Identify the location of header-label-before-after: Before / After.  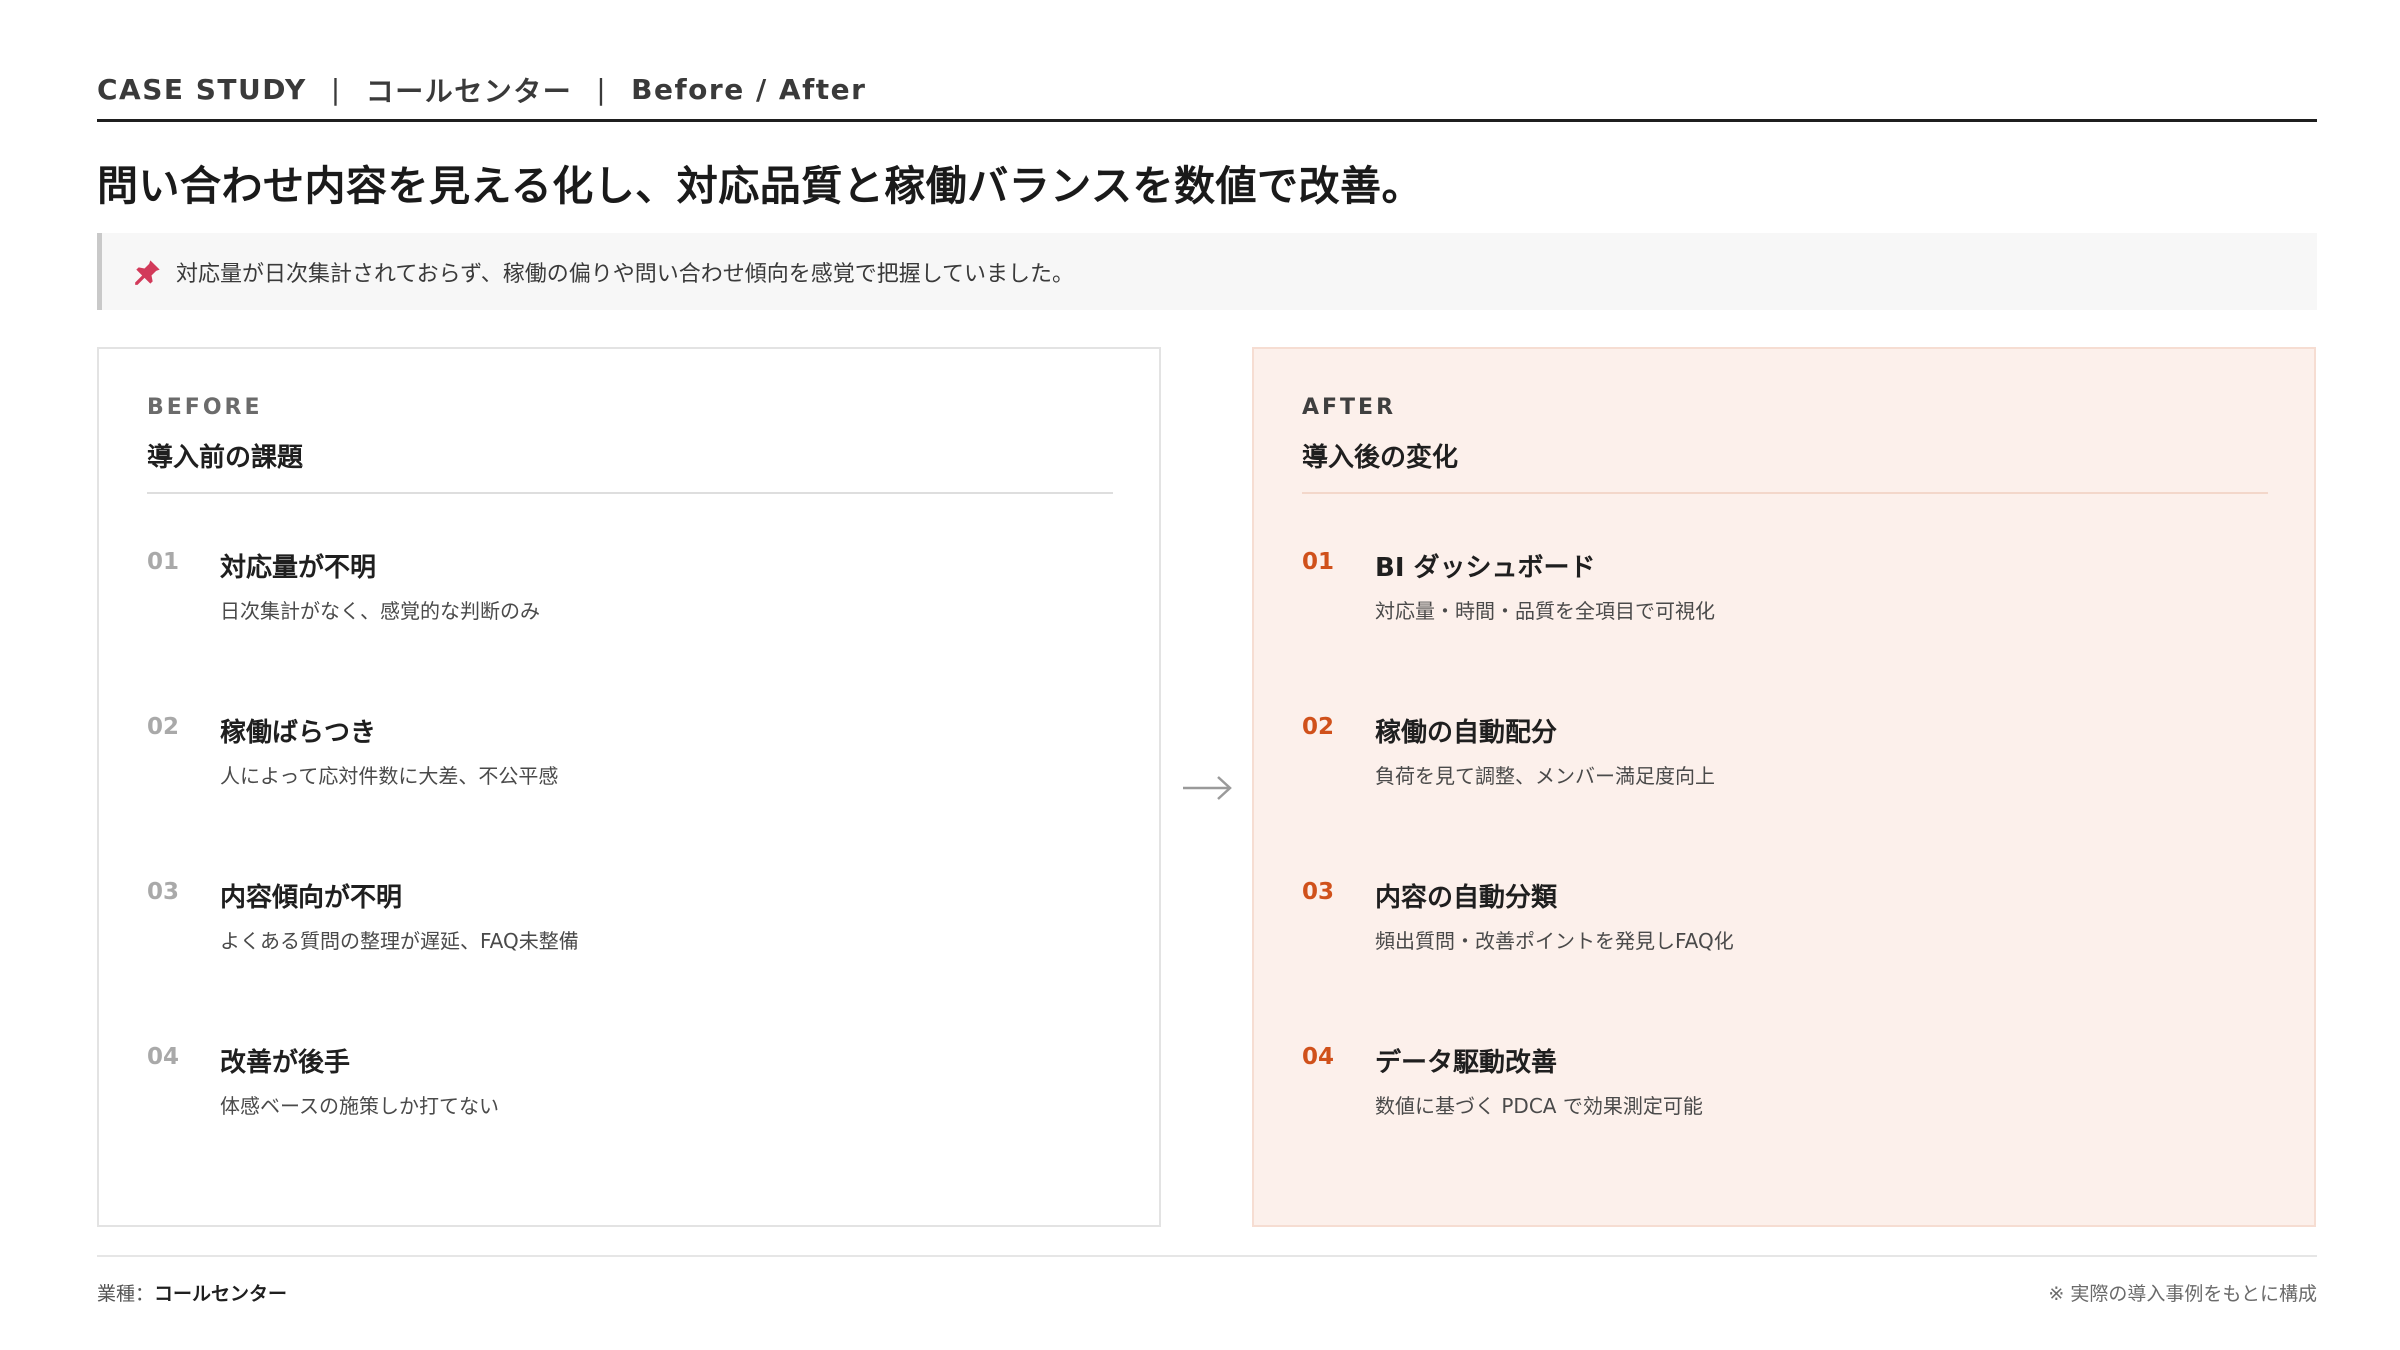
(749, 89).